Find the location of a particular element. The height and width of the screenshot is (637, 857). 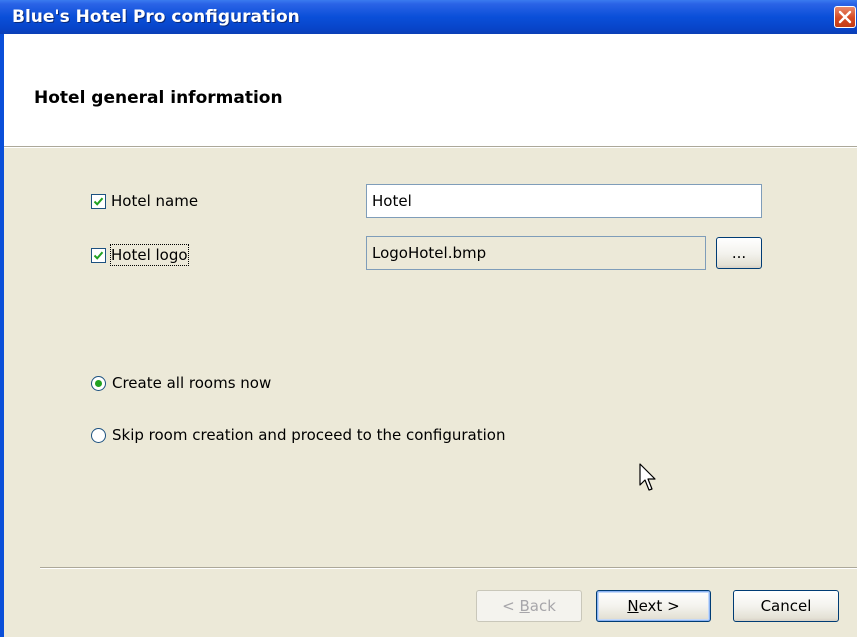

arrow-cursor-icon is located at coordinates (647, 477).